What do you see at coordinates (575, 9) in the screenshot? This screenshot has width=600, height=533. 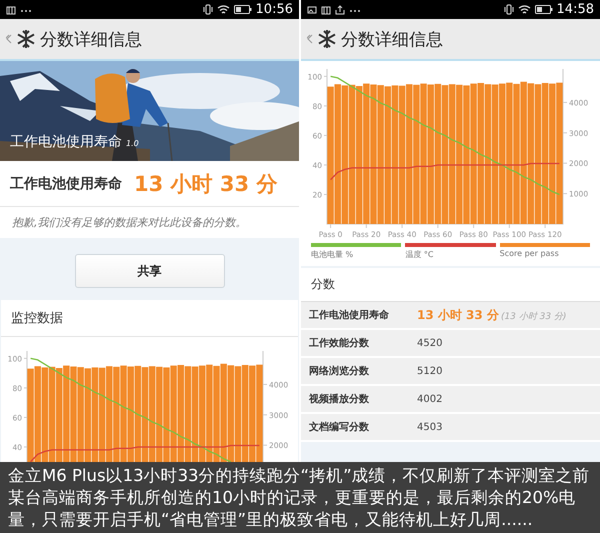 I see `status-time: 14:58` at bounding box center [575, 9].